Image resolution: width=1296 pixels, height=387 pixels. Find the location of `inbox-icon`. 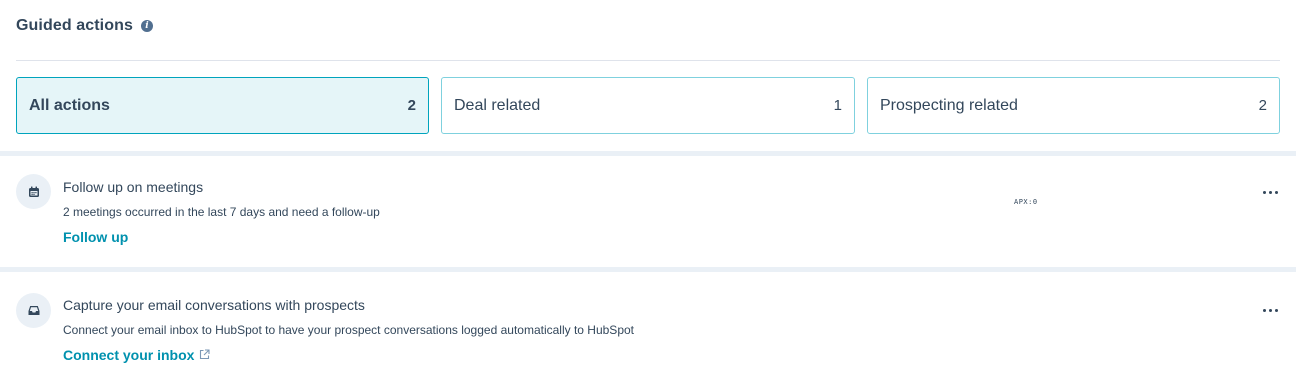

inbox-icon is located at coordinates (33, 310).